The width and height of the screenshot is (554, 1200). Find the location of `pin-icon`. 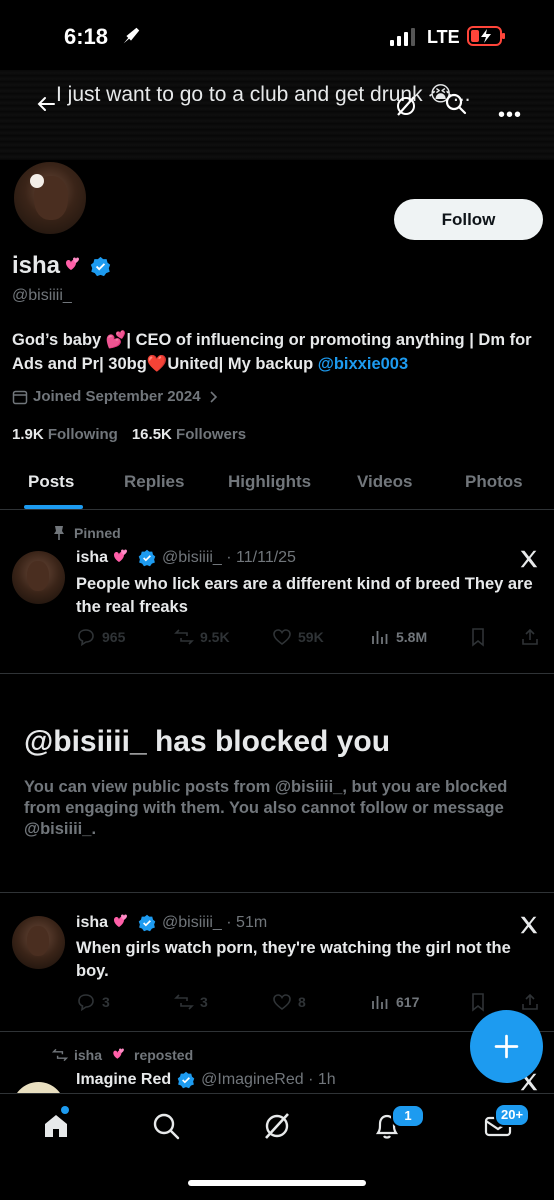

pin-icon is located at coordinates (59, 533).